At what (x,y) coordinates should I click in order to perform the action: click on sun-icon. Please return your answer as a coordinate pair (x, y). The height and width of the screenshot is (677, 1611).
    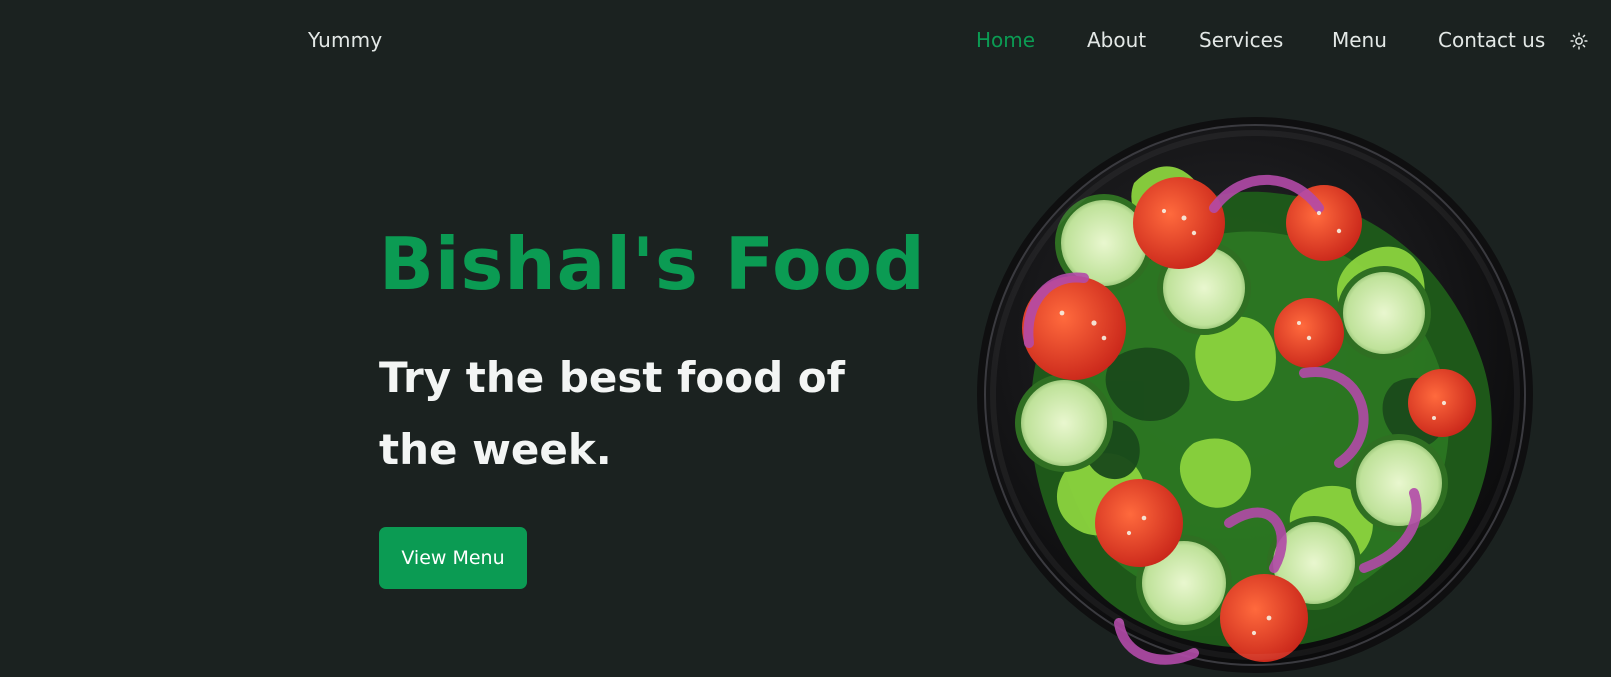
    Looking at the image, I should click on (1579, 41).